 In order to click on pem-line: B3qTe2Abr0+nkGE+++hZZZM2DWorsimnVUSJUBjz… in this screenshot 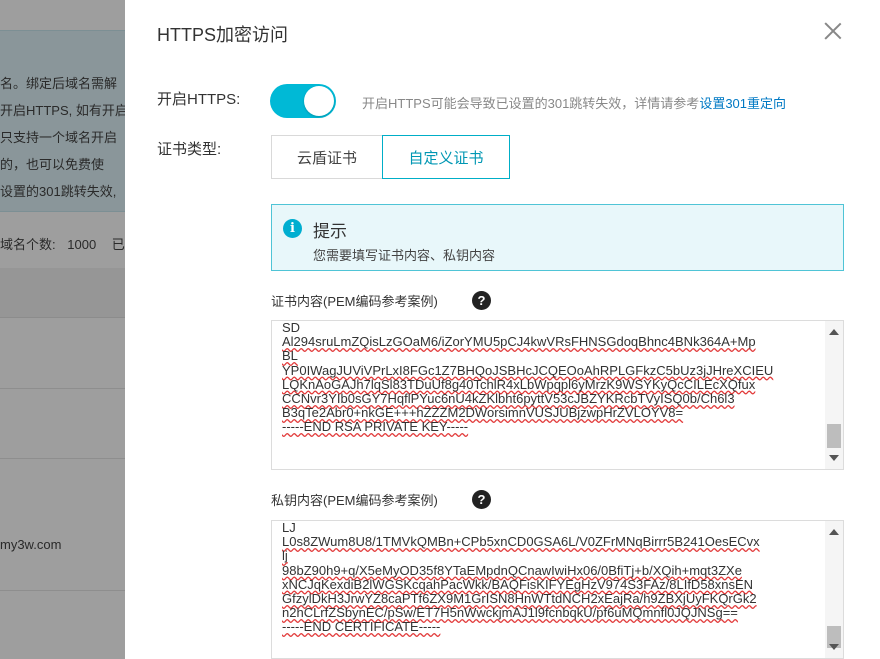, I will do `click(483, 413)`.